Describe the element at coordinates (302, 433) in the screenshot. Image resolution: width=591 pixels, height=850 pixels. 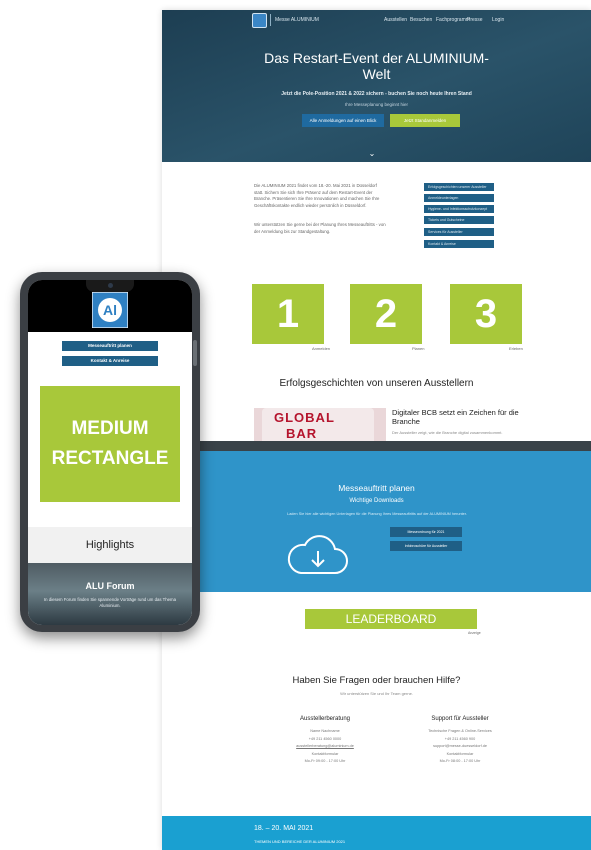
I see `story-image-text-2: BAR` at that location.